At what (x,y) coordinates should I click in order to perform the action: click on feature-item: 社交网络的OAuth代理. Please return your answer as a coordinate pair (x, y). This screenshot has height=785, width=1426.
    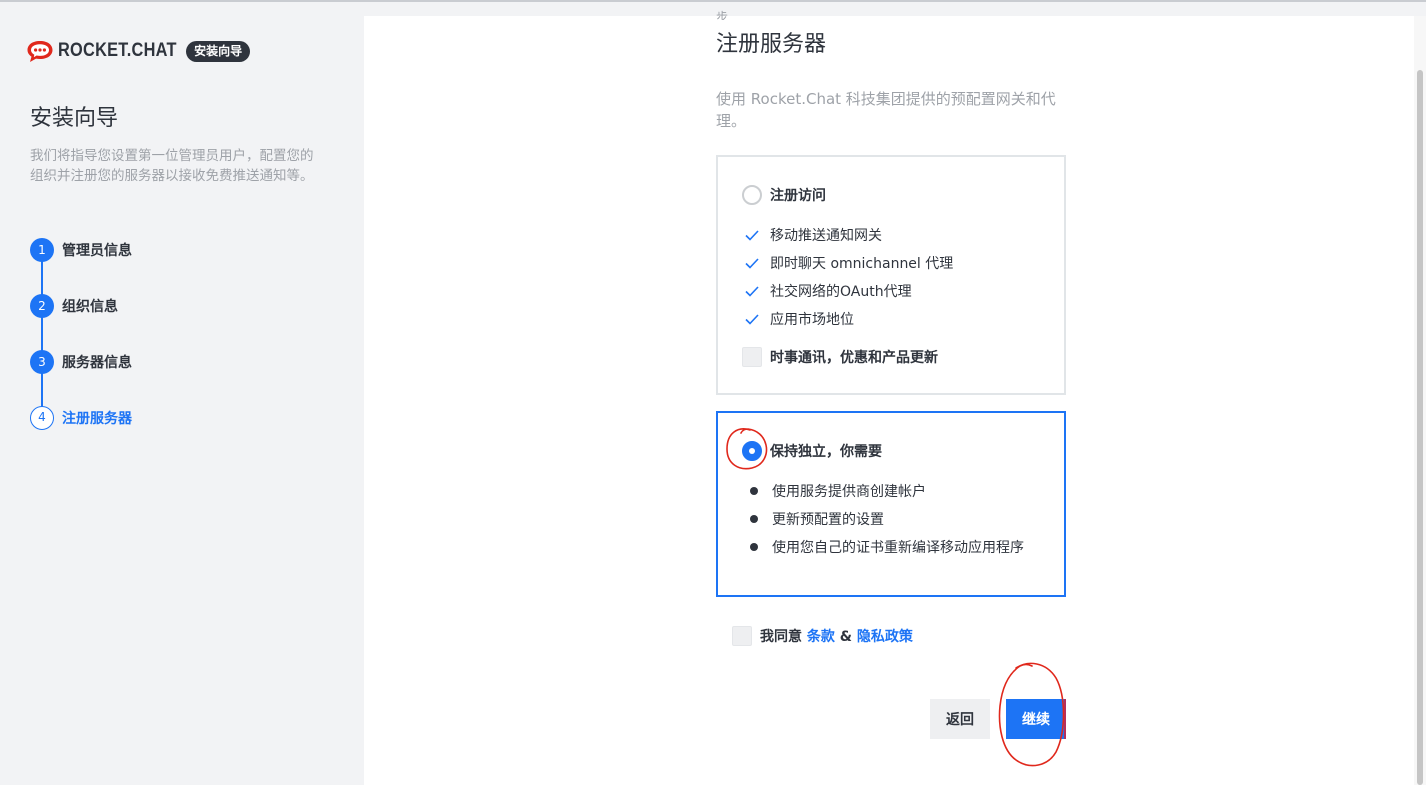
    Looking at the image, I should click on (828, 291).